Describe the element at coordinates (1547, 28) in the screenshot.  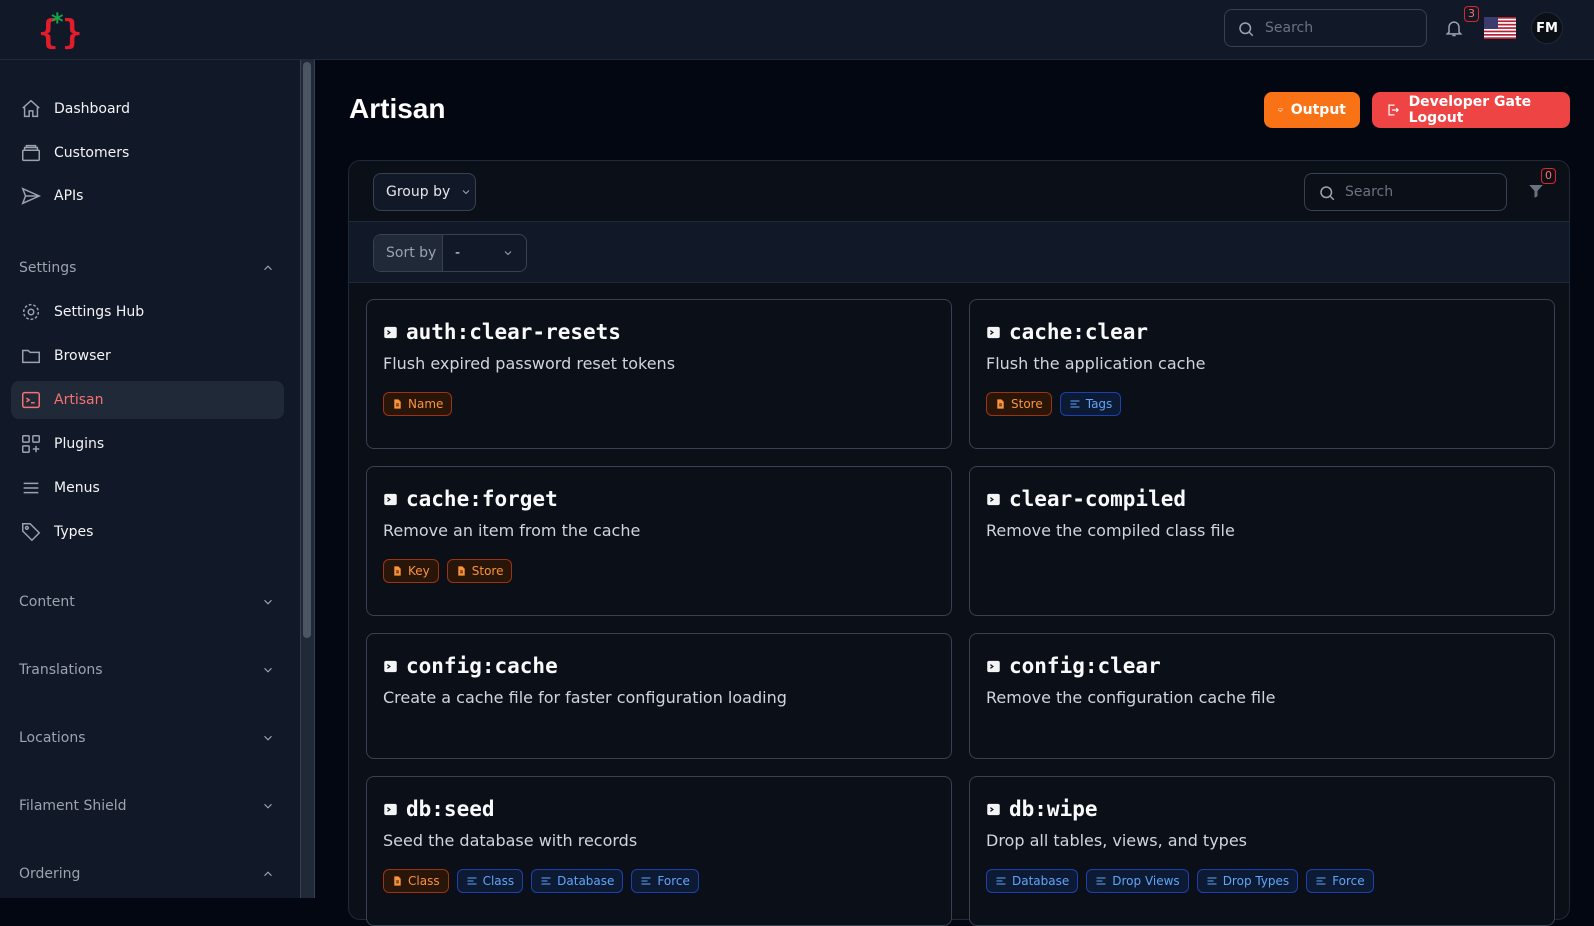
I see `user-avatar: FM` at that location.